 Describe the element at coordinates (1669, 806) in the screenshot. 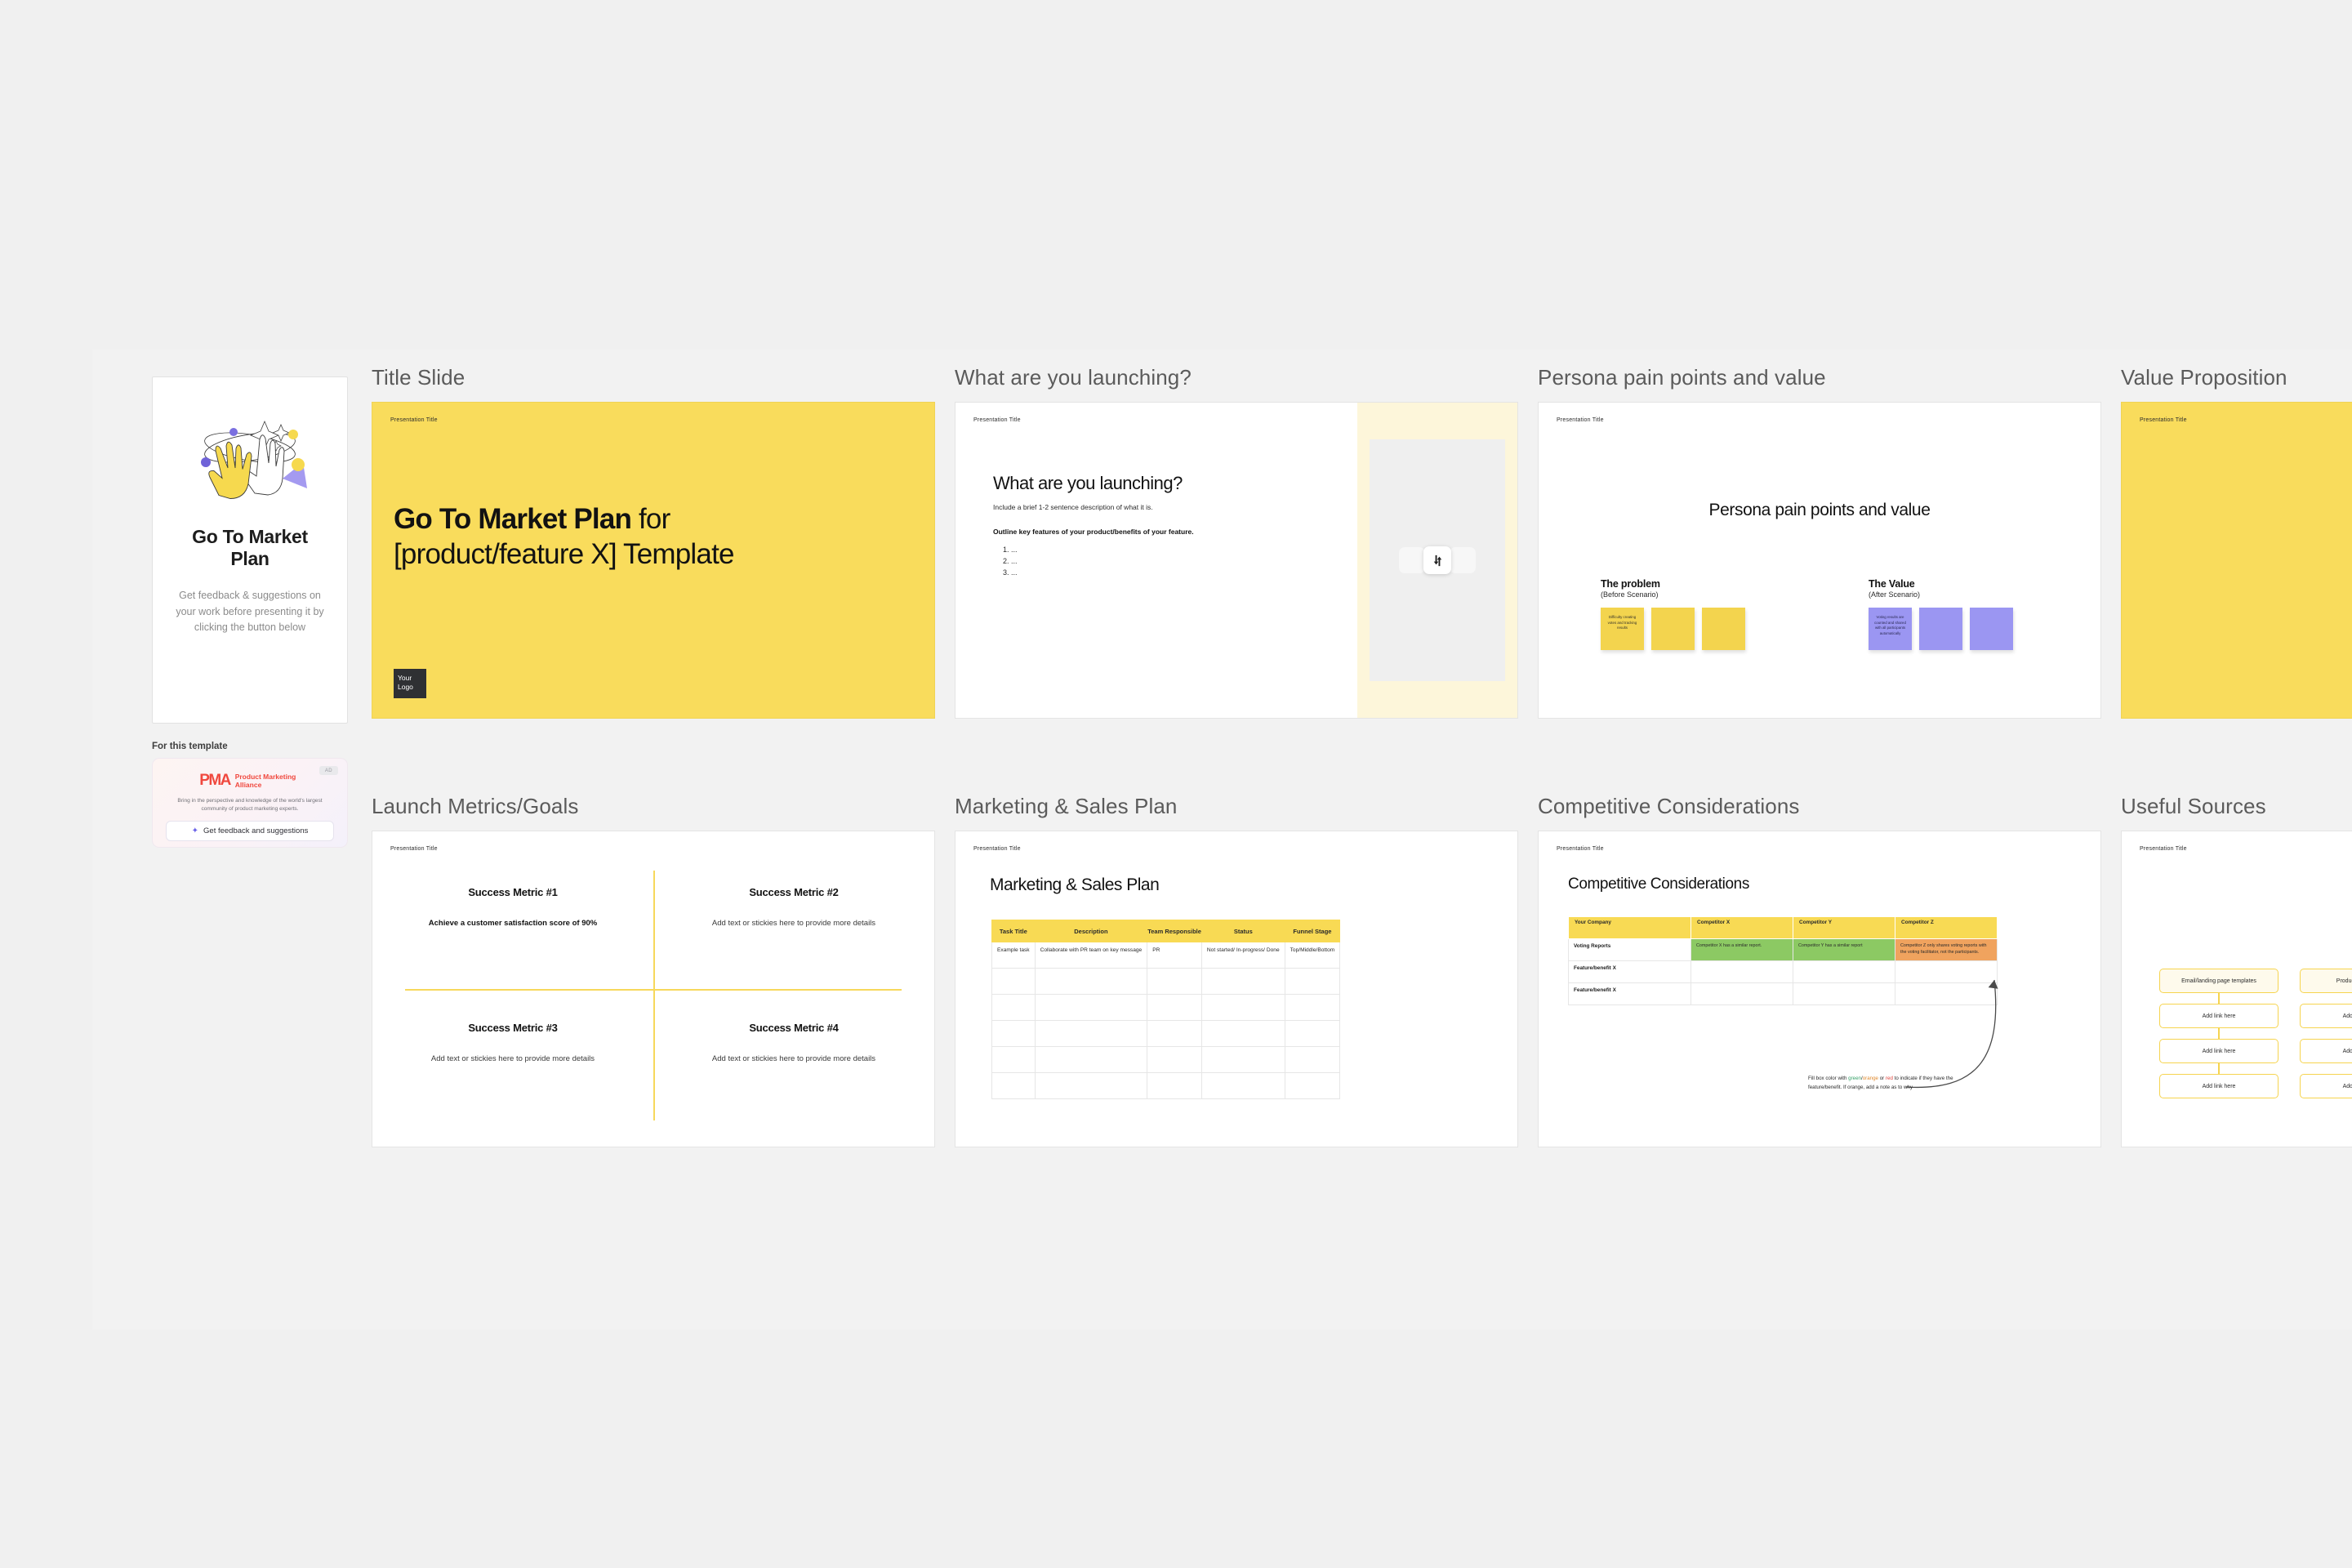

I see `slide-label: Competitive Considerations` at that location.